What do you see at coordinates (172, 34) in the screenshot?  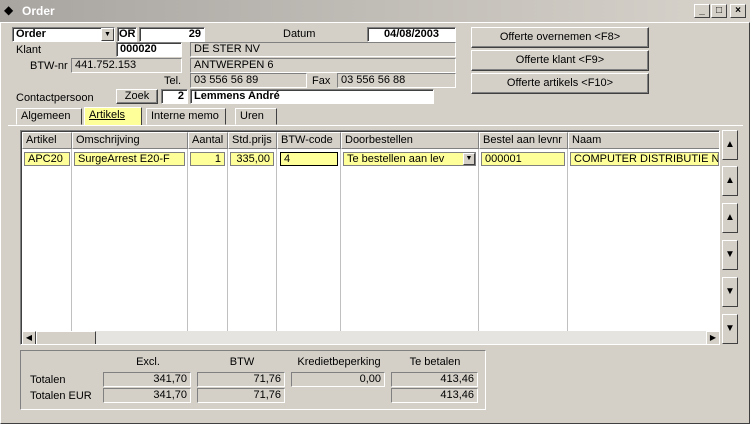 I see `doc-number-field: 29` at bounding box center [172, 34].